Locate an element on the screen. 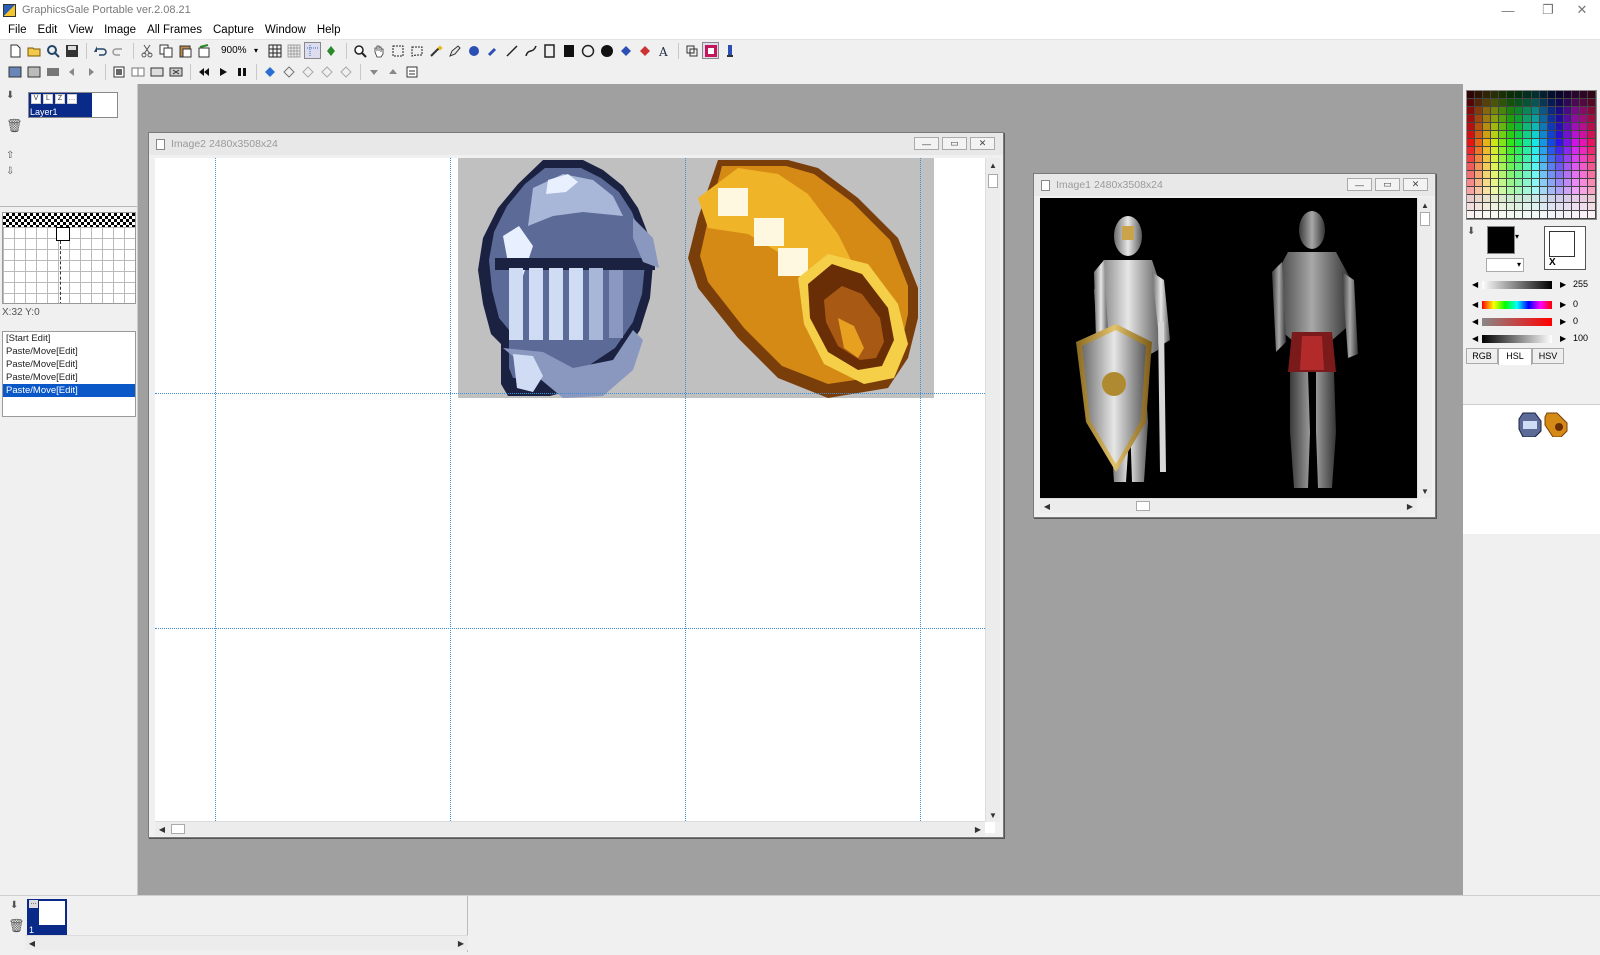 This screenshot has height=955, width=1600. onion-skin-icon is located at coordinates (269, 72).